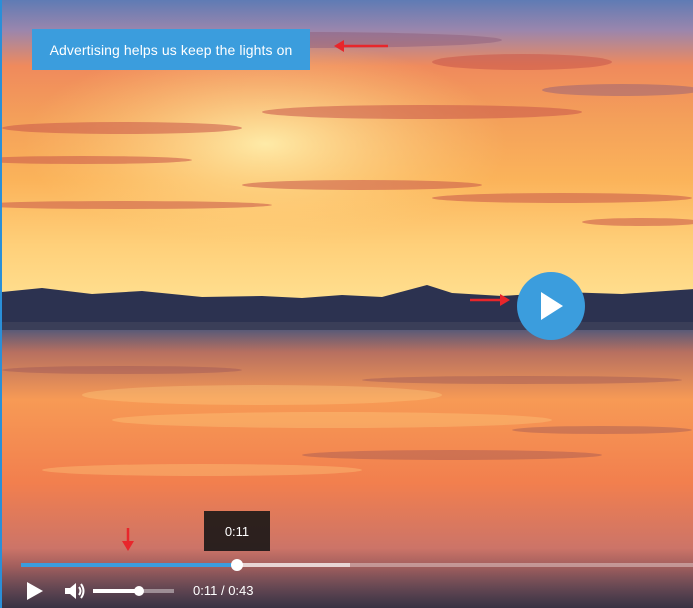  I want to click on volume-slider, so click(133, 591).